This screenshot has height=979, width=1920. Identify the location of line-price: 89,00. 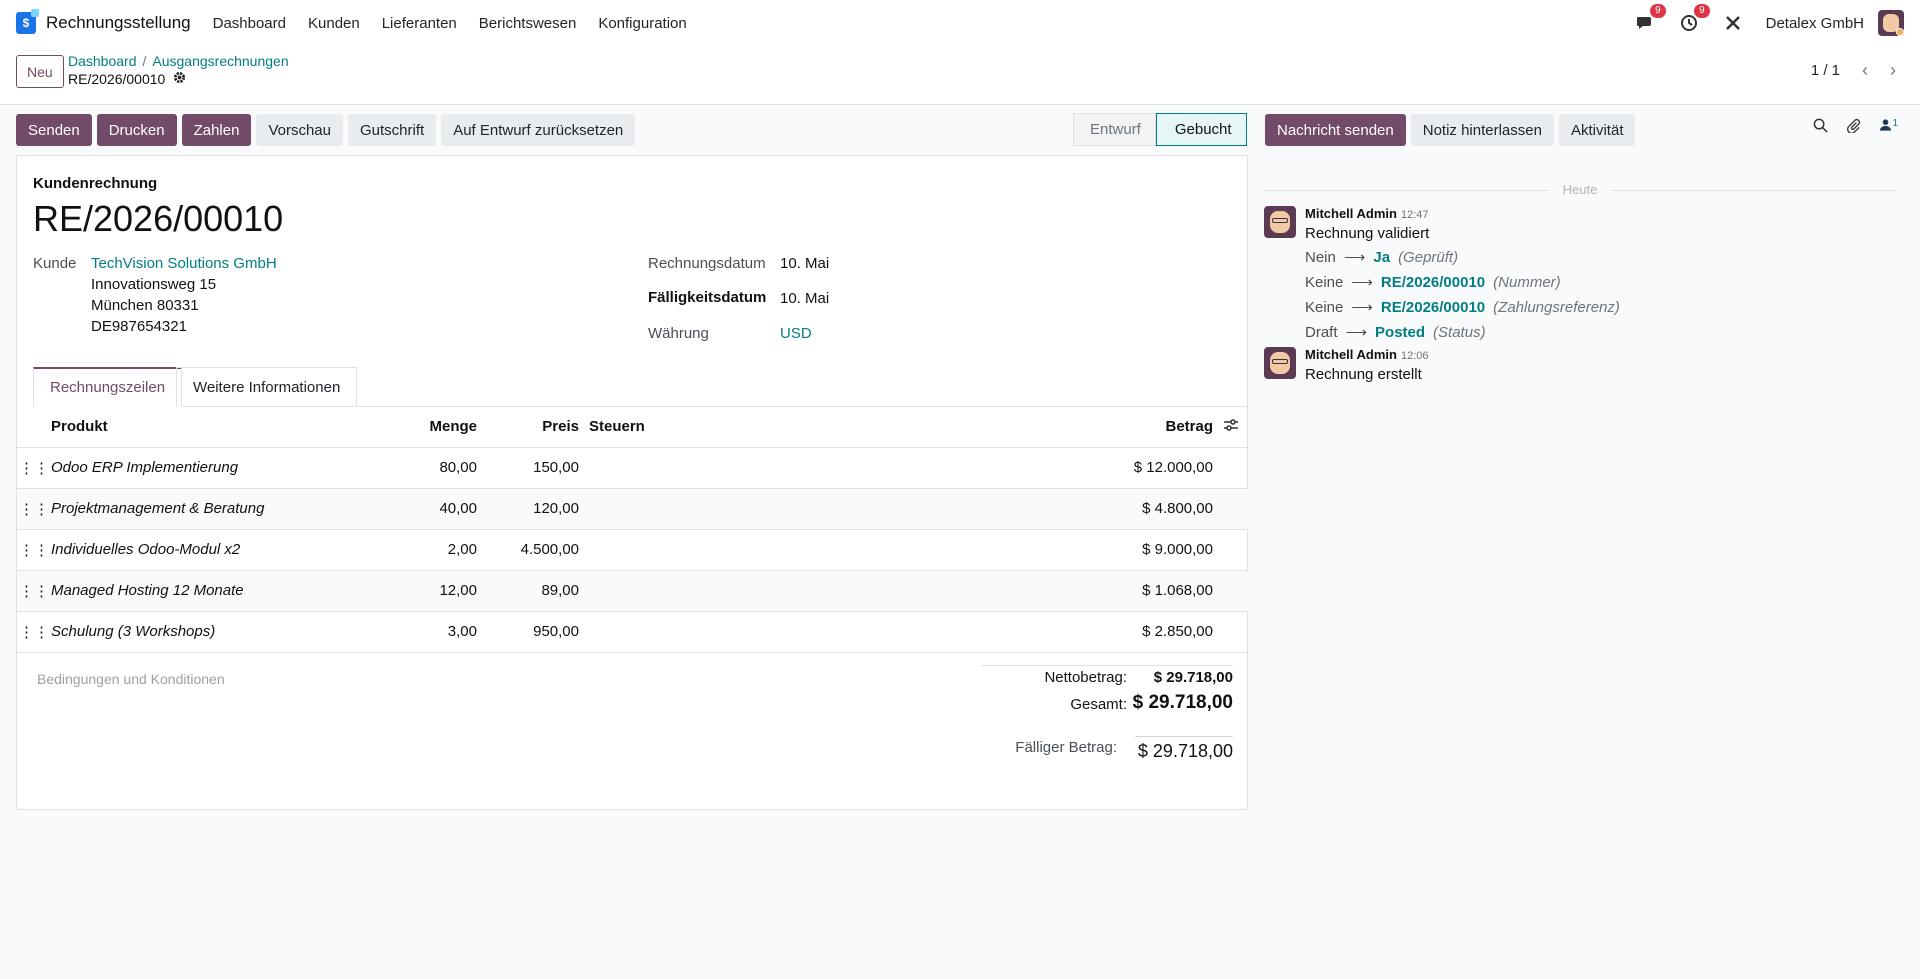
(528, 591).